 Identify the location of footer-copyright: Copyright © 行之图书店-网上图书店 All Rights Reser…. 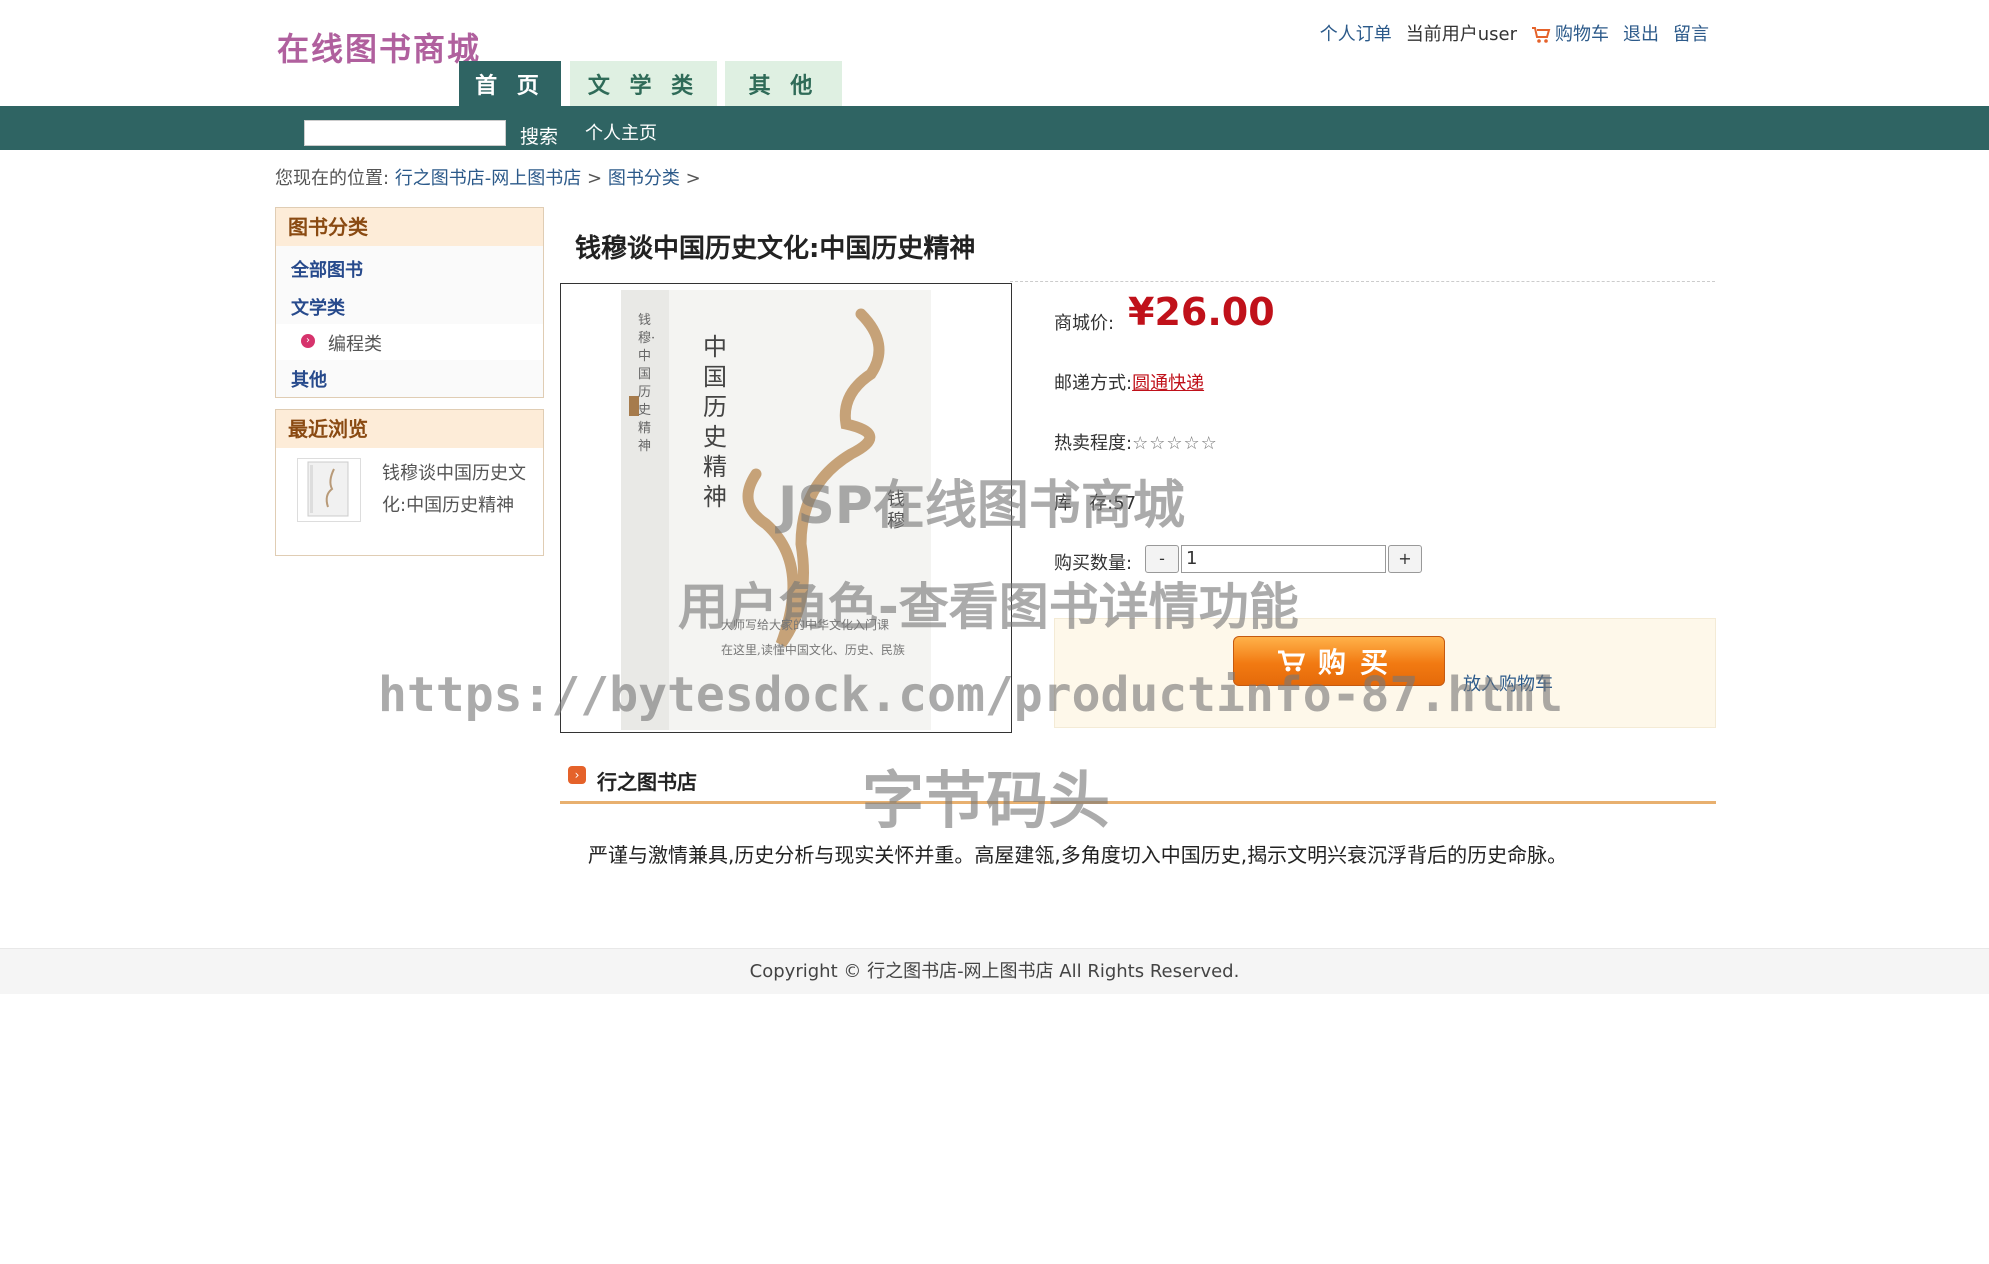
(994, 971).